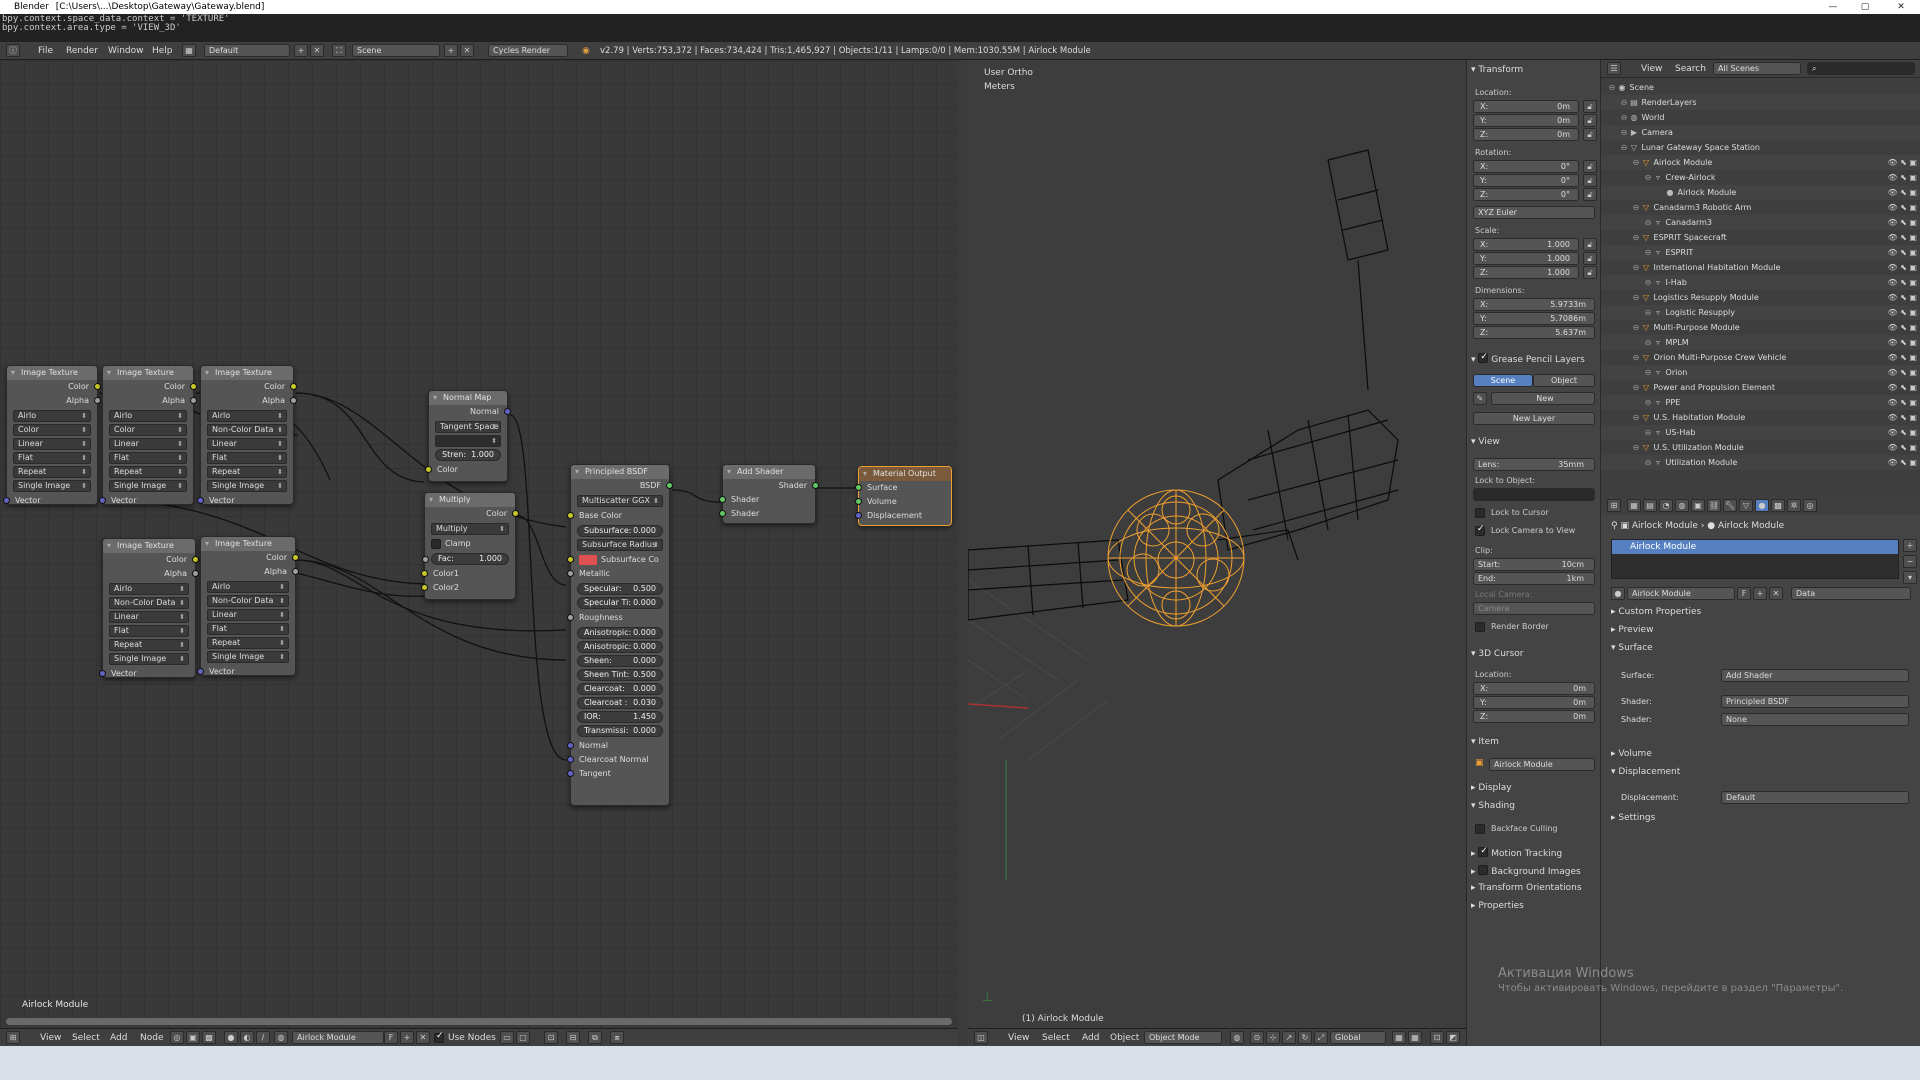 This screenshot has width=1920, height=1080. What do you see at coordinates (13, 1037) in the screenshot?
I see `editor-type-icon: ⊞` at bounding box center [13, 1037].